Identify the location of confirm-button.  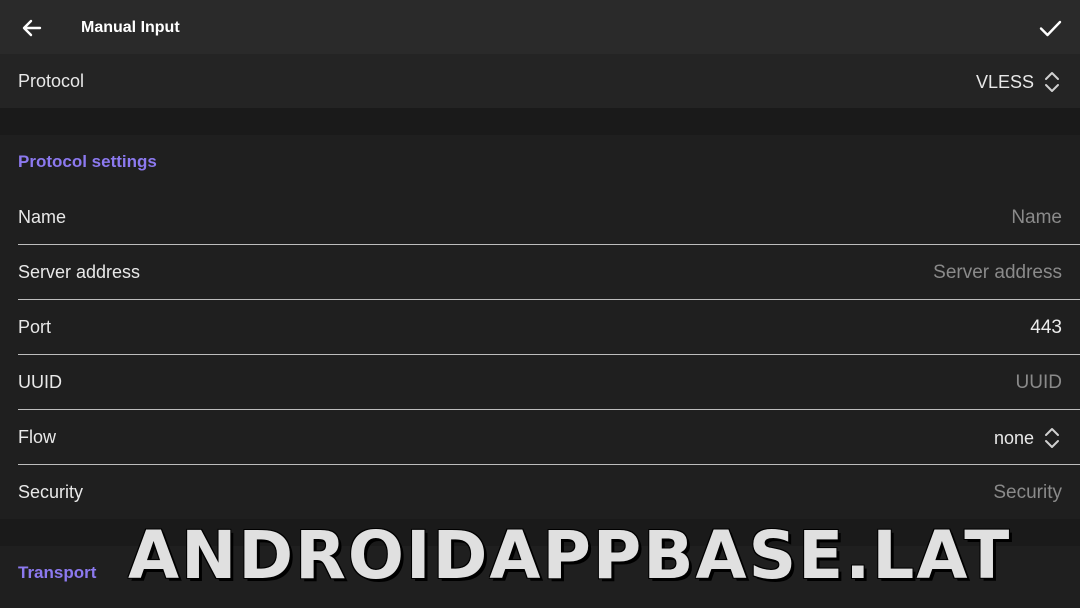
(1050, 28).